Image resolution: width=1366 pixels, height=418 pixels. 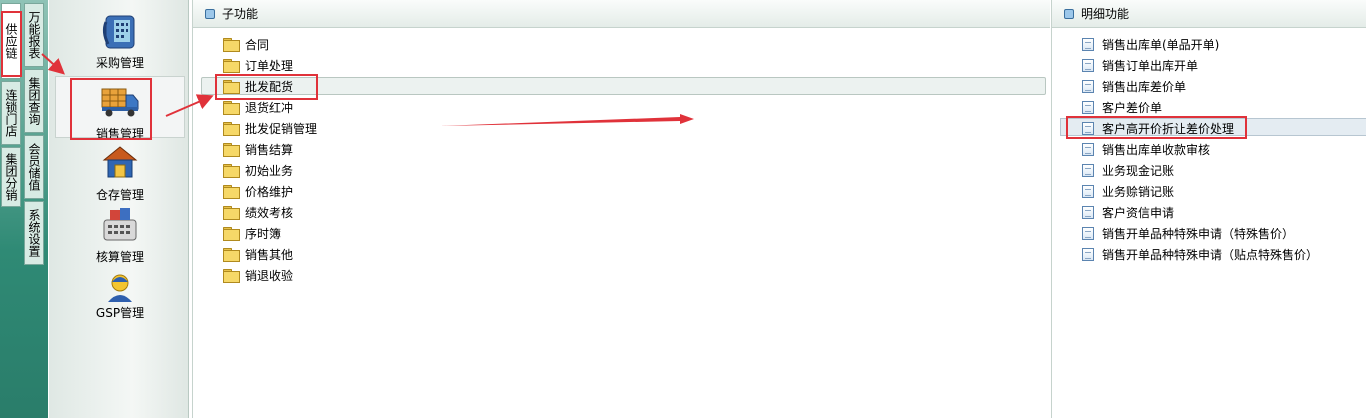 I want to click on sub-item-label: 绩效考核, so click(x=269, y=212).